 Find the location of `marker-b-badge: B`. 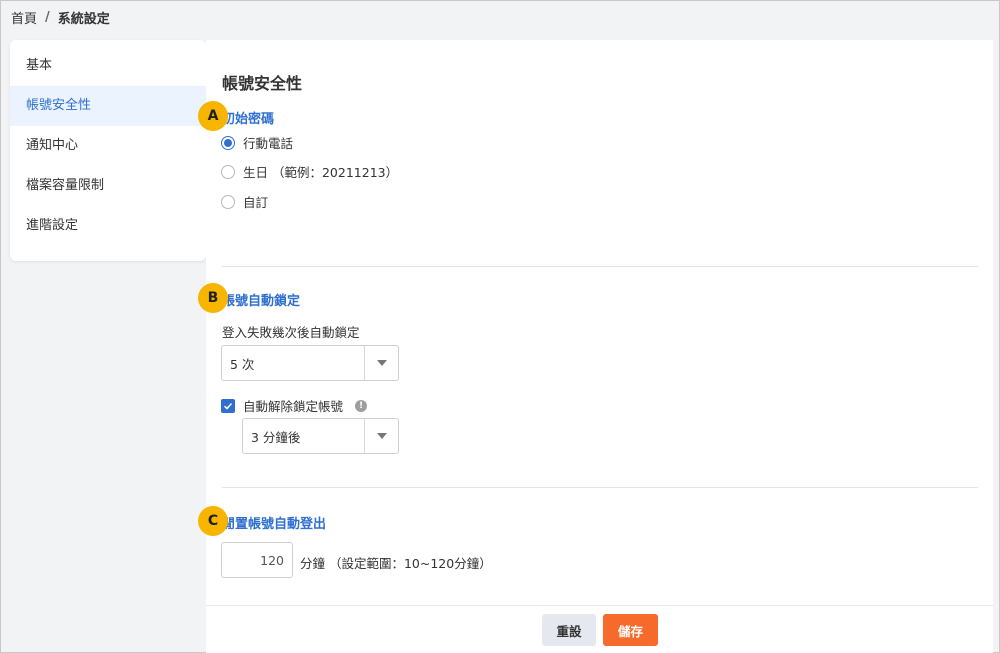

marker-b-badge: B is located at coordinates (213, 298).